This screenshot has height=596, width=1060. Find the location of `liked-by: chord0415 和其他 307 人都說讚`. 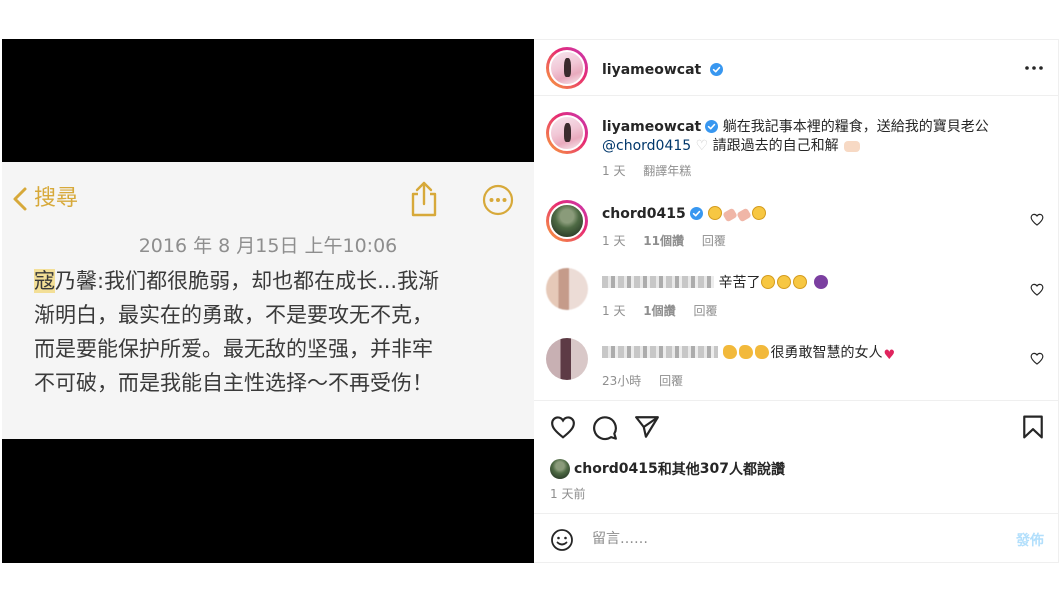

liked-by: chord0415 和其他 307 人都說讚 is located at coordinates (667, 469).